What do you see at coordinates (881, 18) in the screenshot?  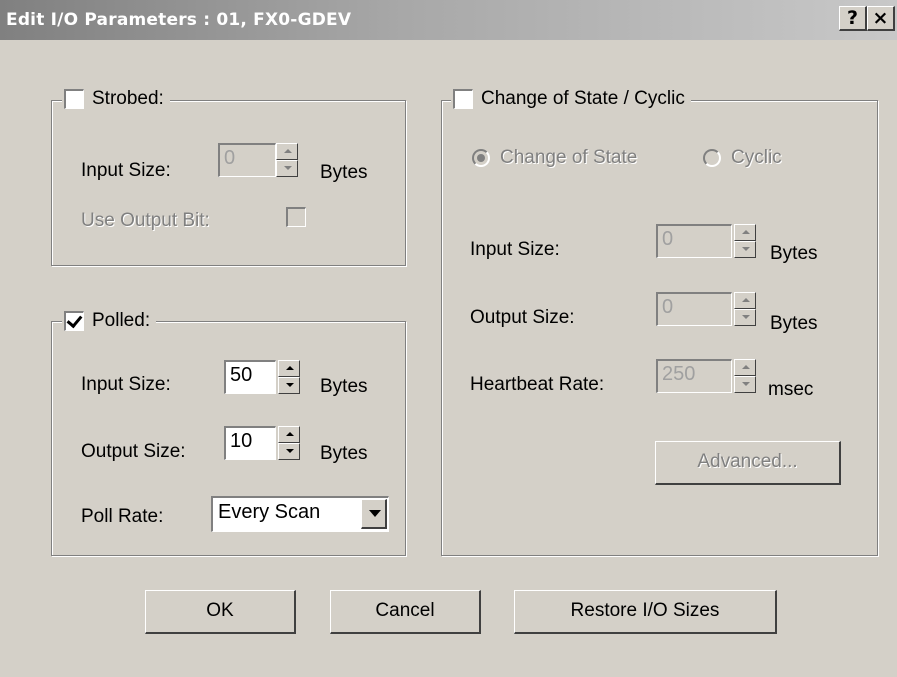 I see `close-button: ×` at bounding box center [881, 18].